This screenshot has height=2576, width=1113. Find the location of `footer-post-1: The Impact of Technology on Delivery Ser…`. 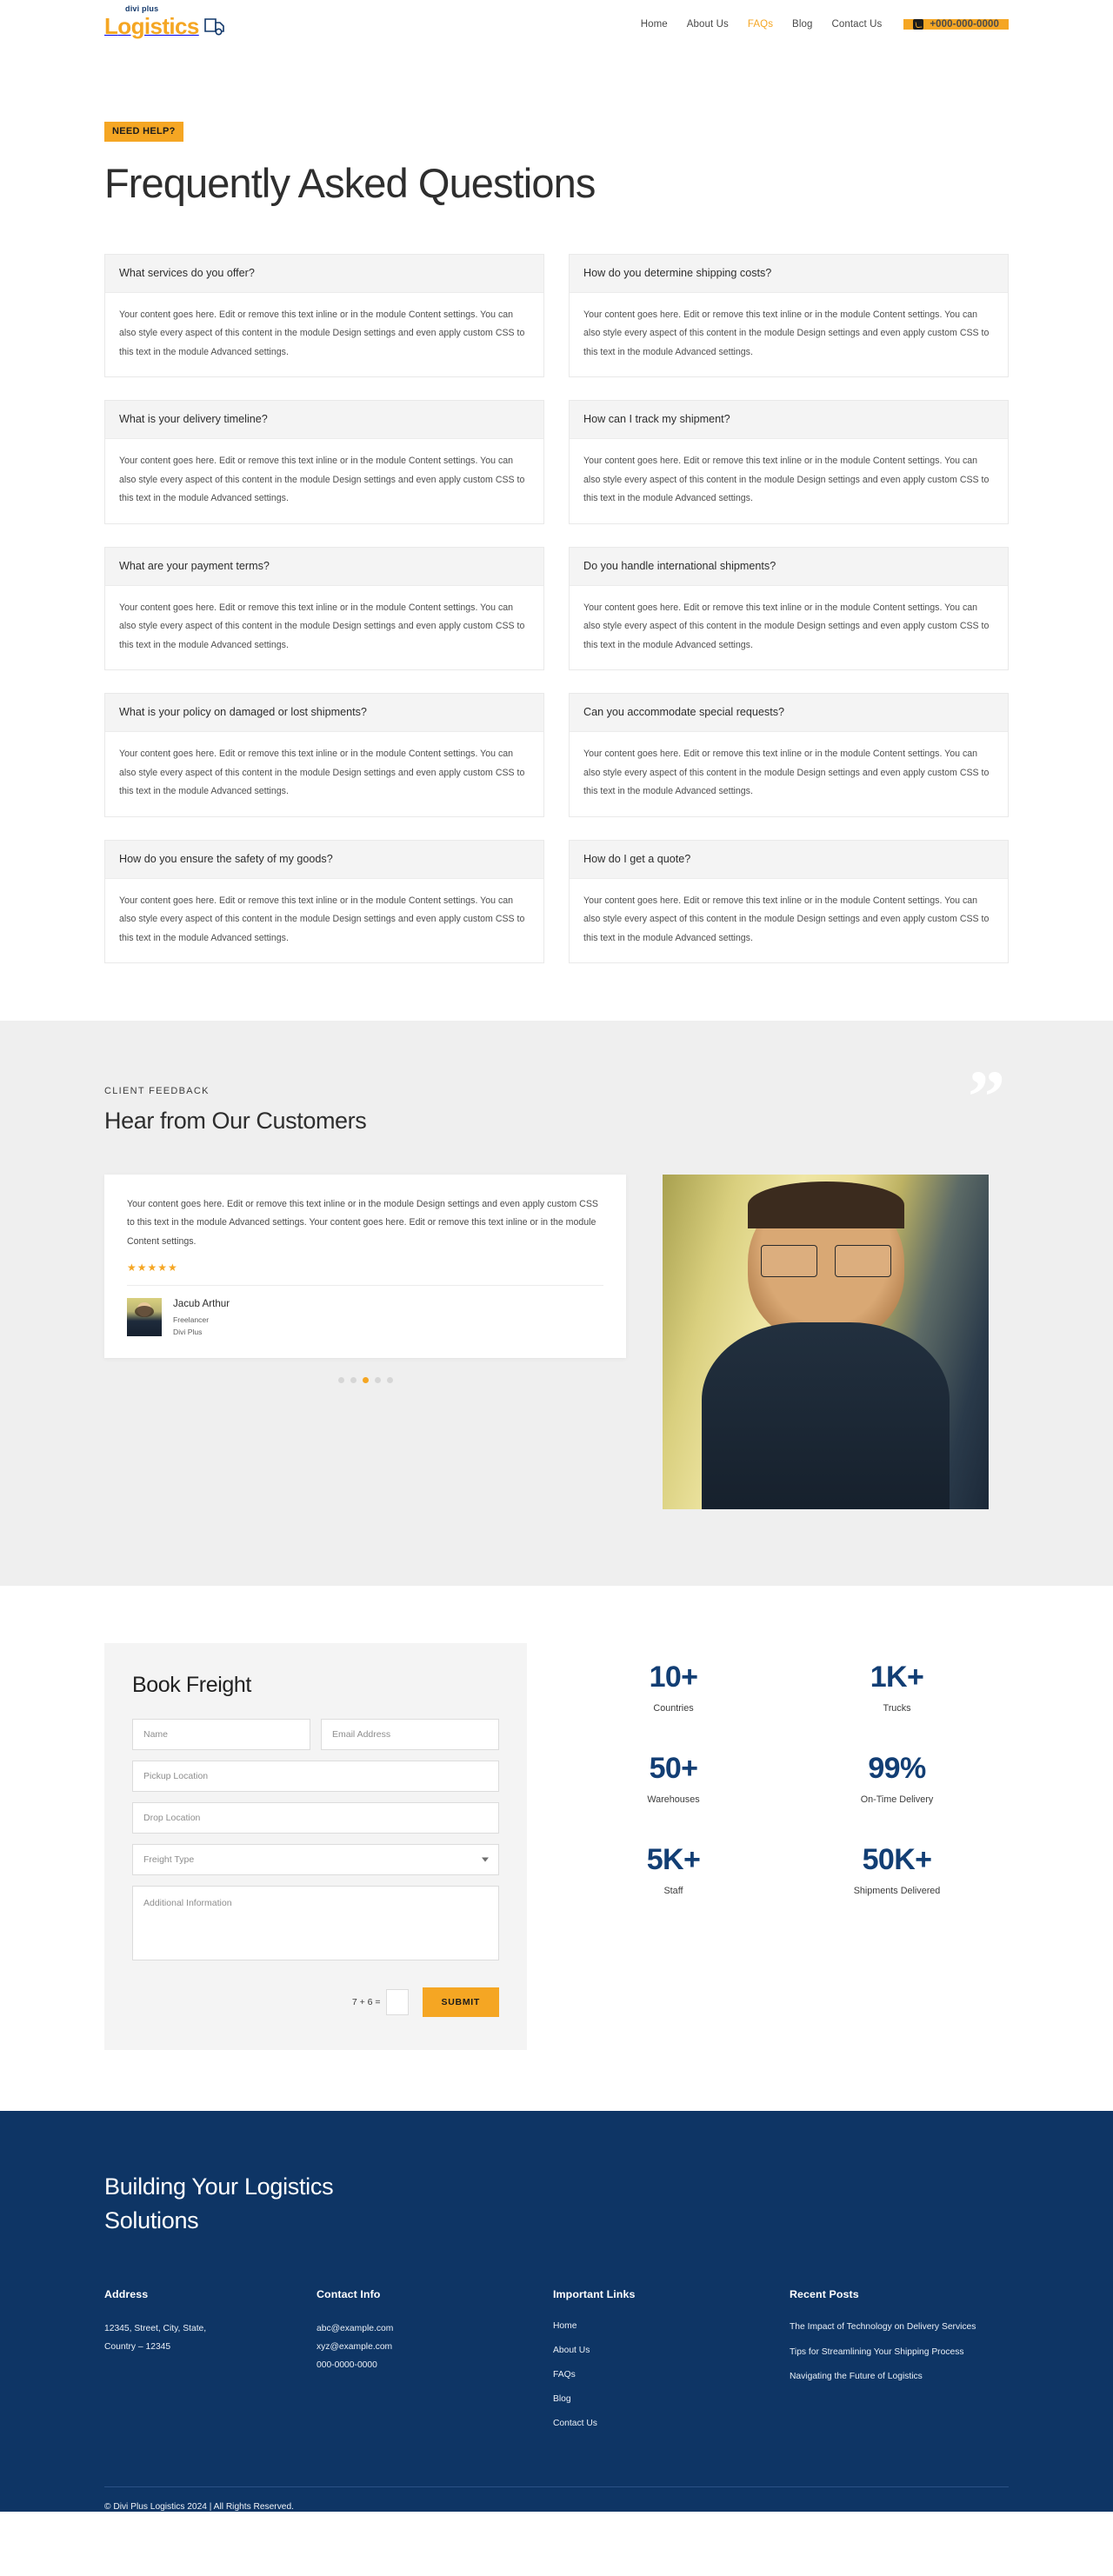

footer-post-1: The Impact of Technology on Delivery Ser… is located at coordinates (883, 2327).